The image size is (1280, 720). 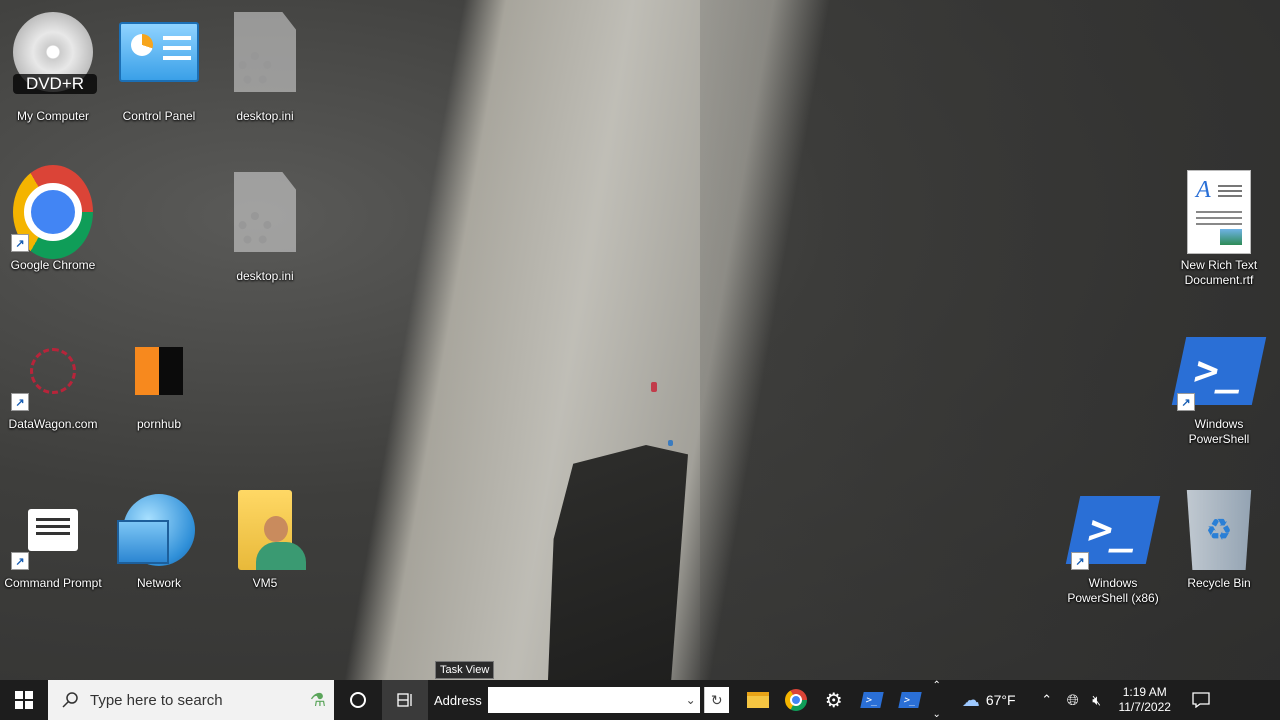 What do you see at coordinates (53, 583) in the screenshot?
I see `desktop-icon-label: Command Prompt` at bounding box center [53, 583].